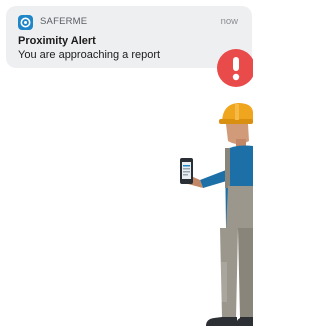  Describe the element at coordinates (186, 171) in the screenshot. I see `smartphone-icon` at that location.